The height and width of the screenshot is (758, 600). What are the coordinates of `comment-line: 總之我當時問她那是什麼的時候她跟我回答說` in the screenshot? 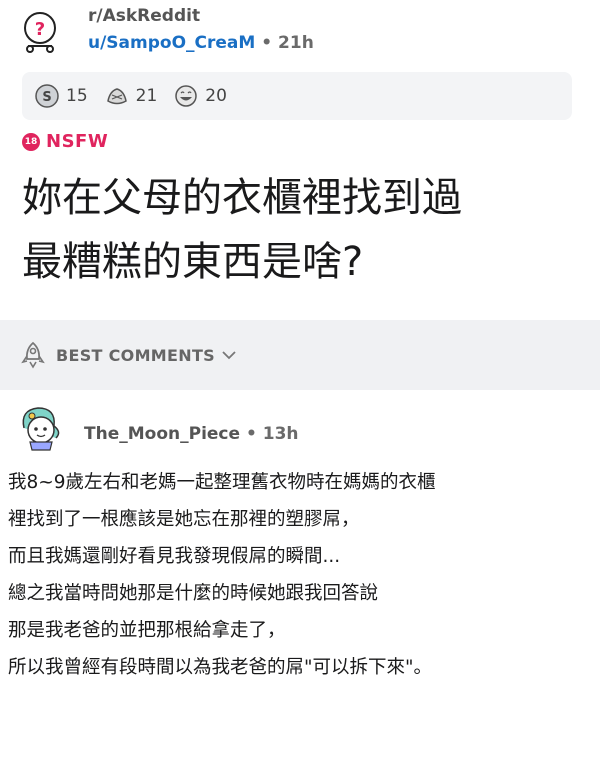 It's located at (193, 593).